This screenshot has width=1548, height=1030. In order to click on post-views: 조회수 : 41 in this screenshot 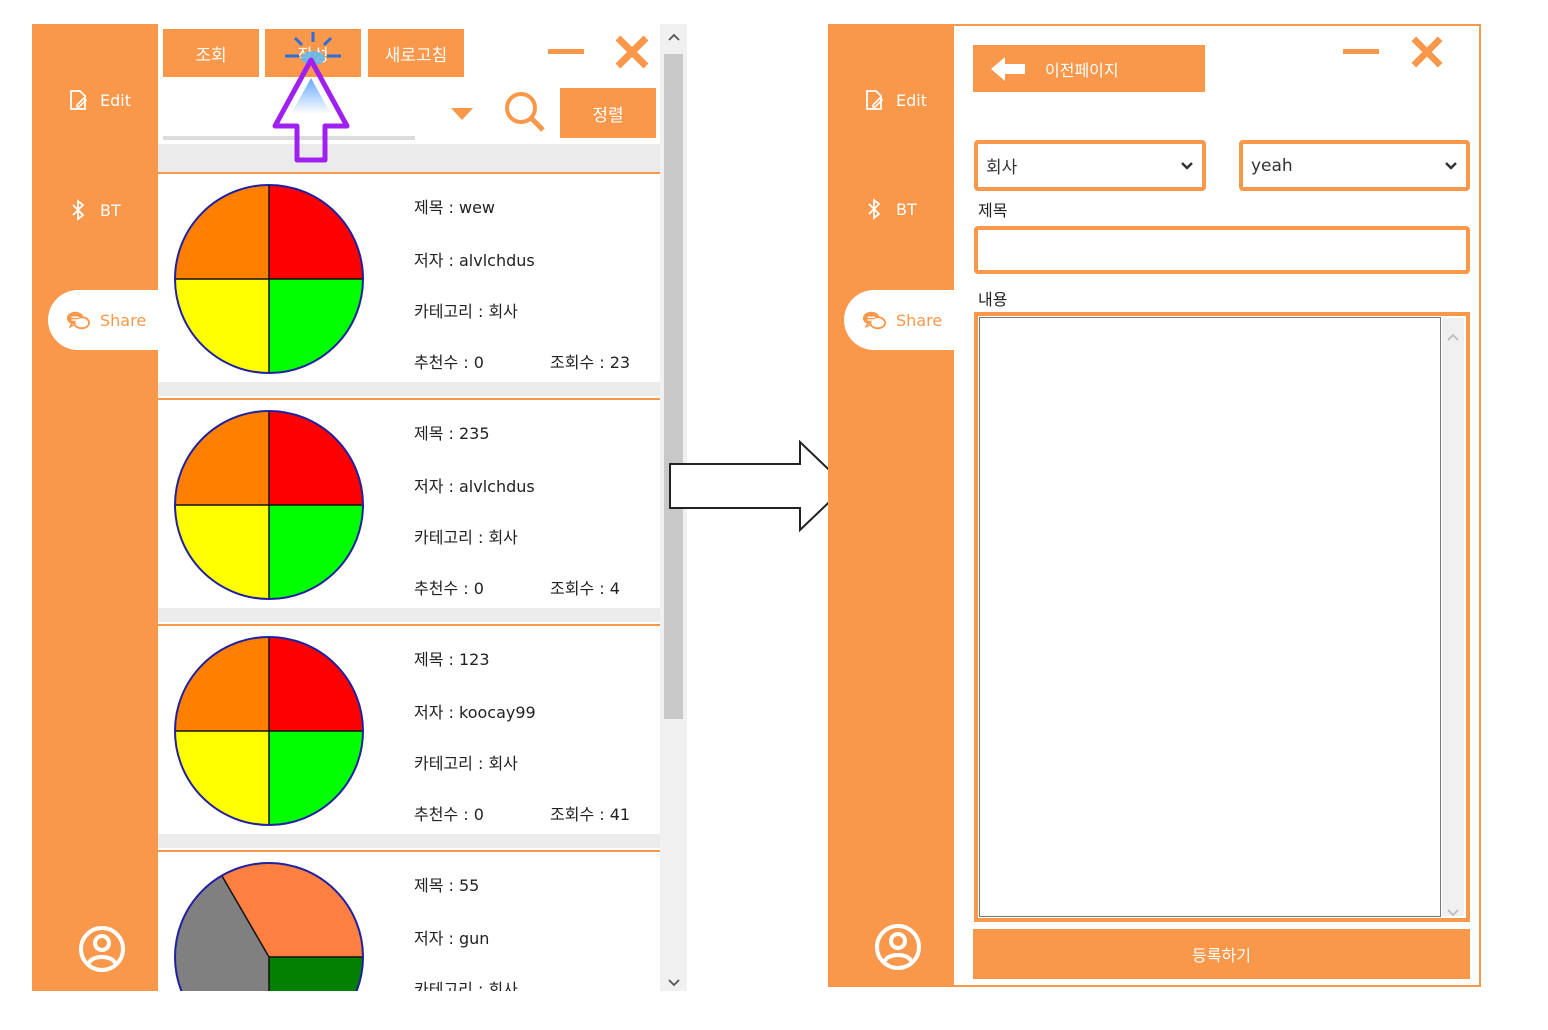, I will do `click(590, 814)`.